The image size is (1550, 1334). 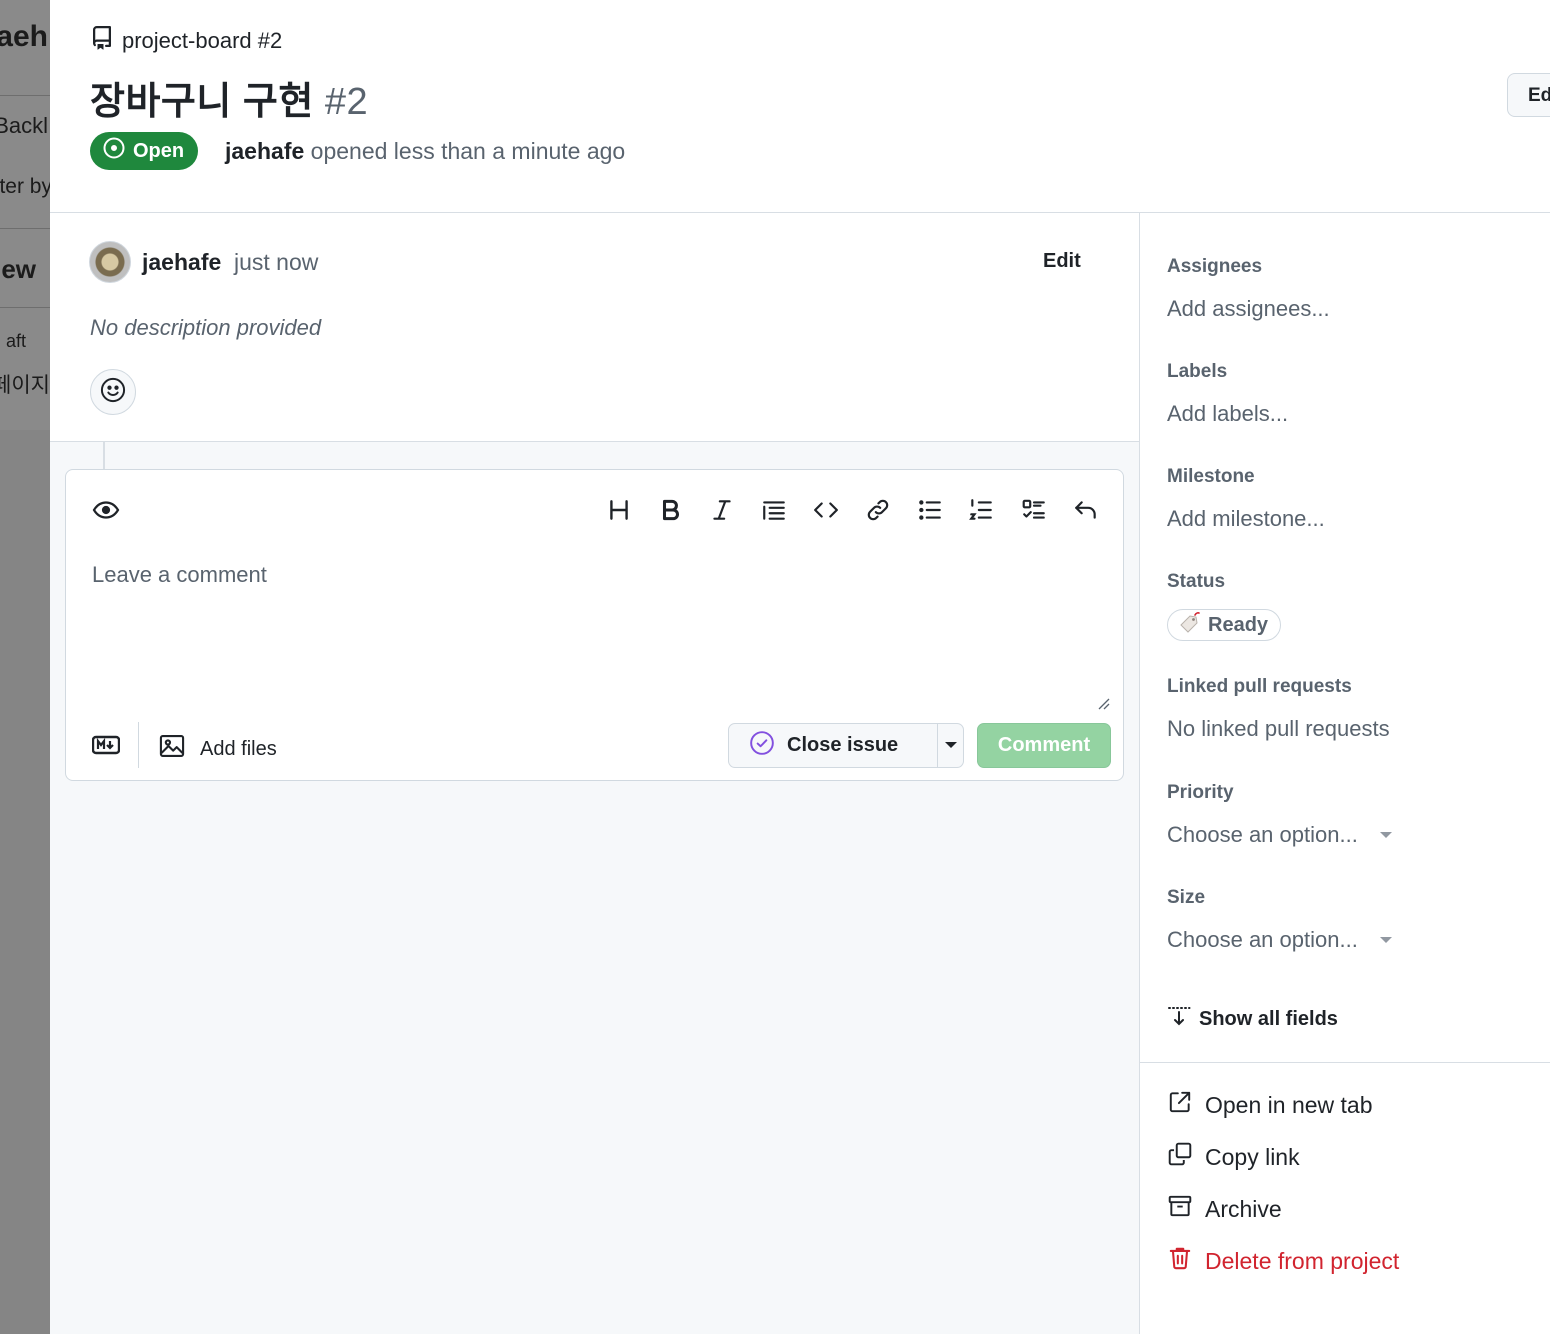 What do you see at coordinates (110, 262) in the screenshot?
I see `avatar` at bounding box center [110, 262].